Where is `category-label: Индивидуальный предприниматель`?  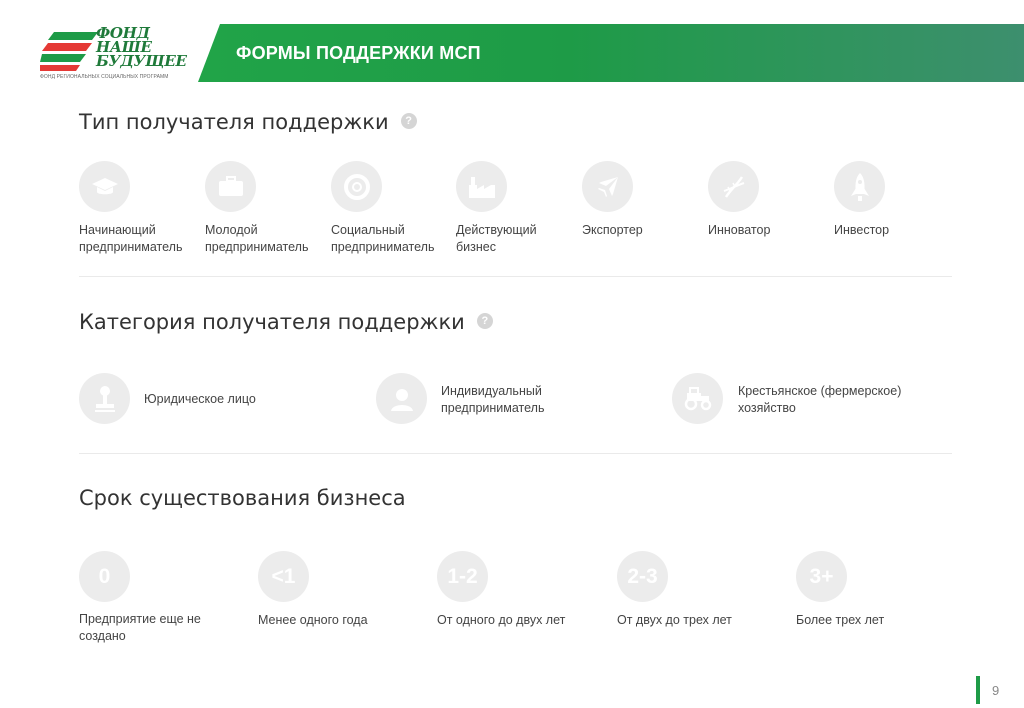 category-label: Индивидуальный предприниматель is located at coordinates (493, 399).